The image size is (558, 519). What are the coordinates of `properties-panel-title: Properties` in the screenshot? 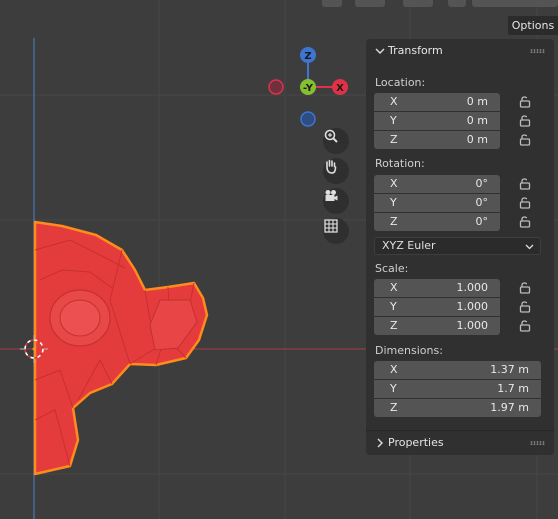 It's located at (416, 442).